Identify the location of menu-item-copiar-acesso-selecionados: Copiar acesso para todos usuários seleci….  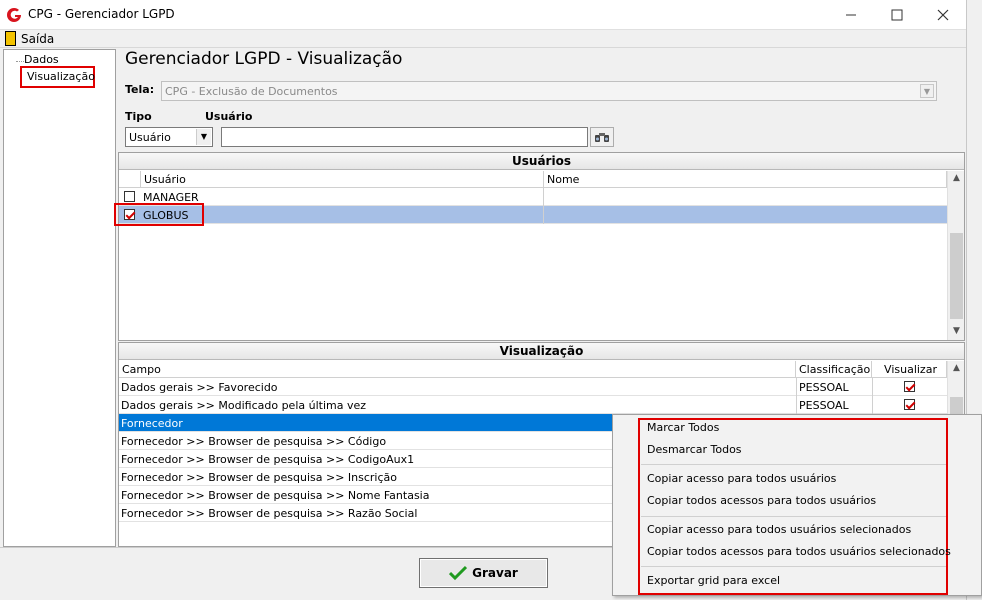
(779, 529).